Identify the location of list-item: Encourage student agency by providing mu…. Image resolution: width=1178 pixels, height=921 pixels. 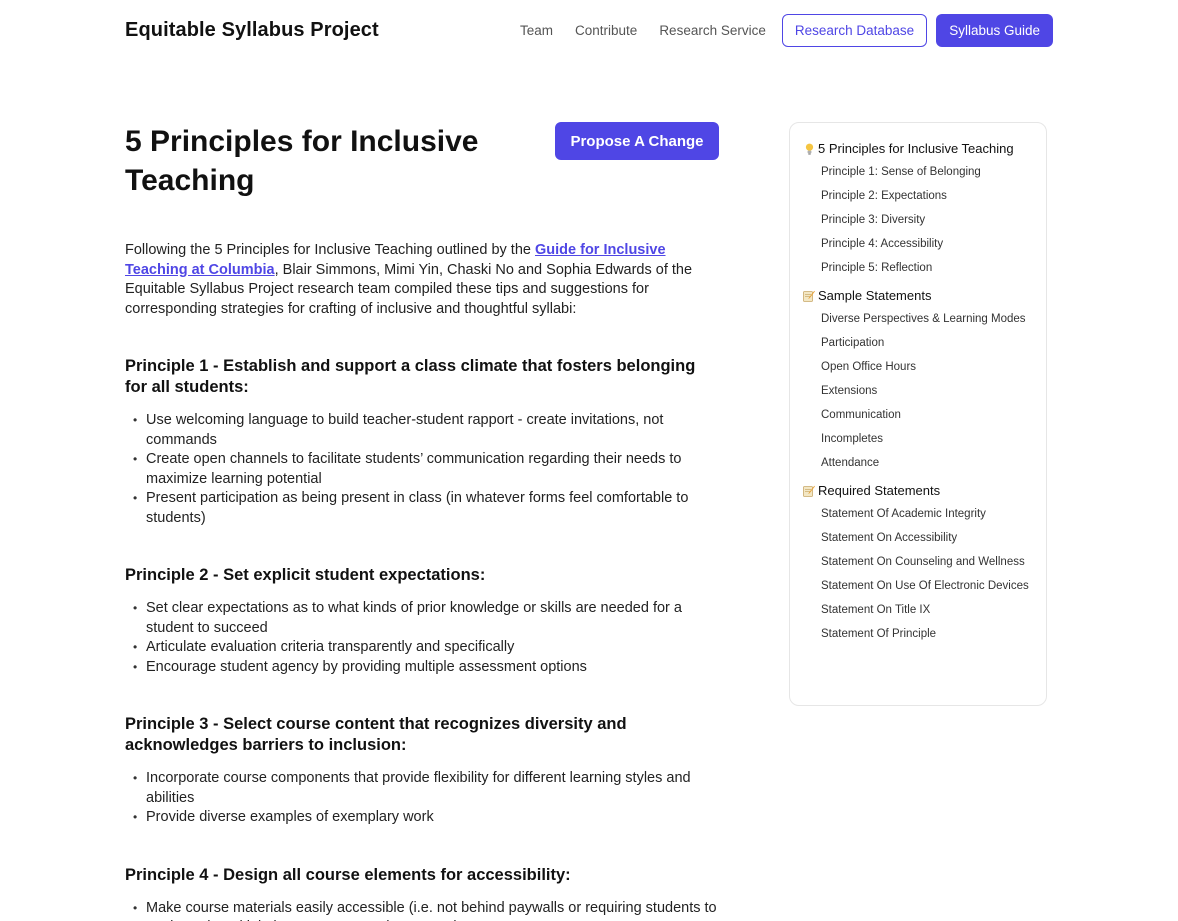
(426, 668).